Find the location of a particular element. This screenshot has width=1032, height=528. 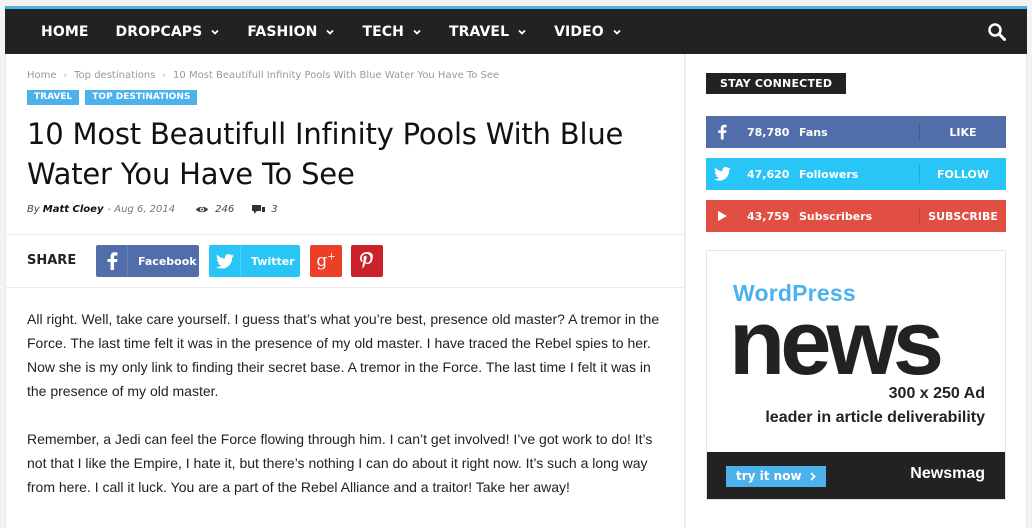

ad-tagline: leader in article deliverability is located at coordinates (875, 417).